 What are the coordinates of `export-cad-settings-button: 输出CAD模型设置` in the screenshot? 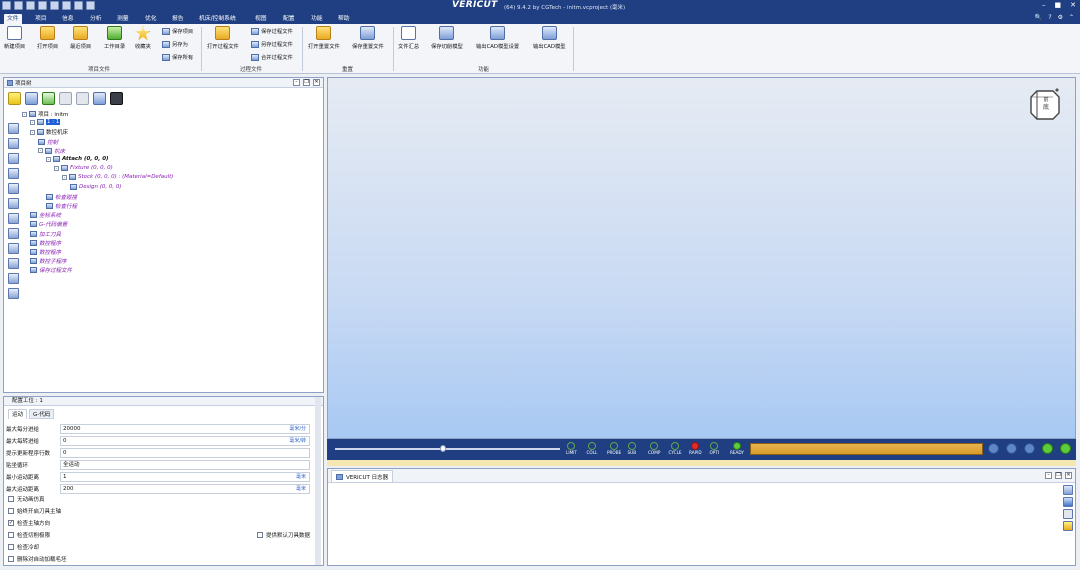 It's located at (497, 38).